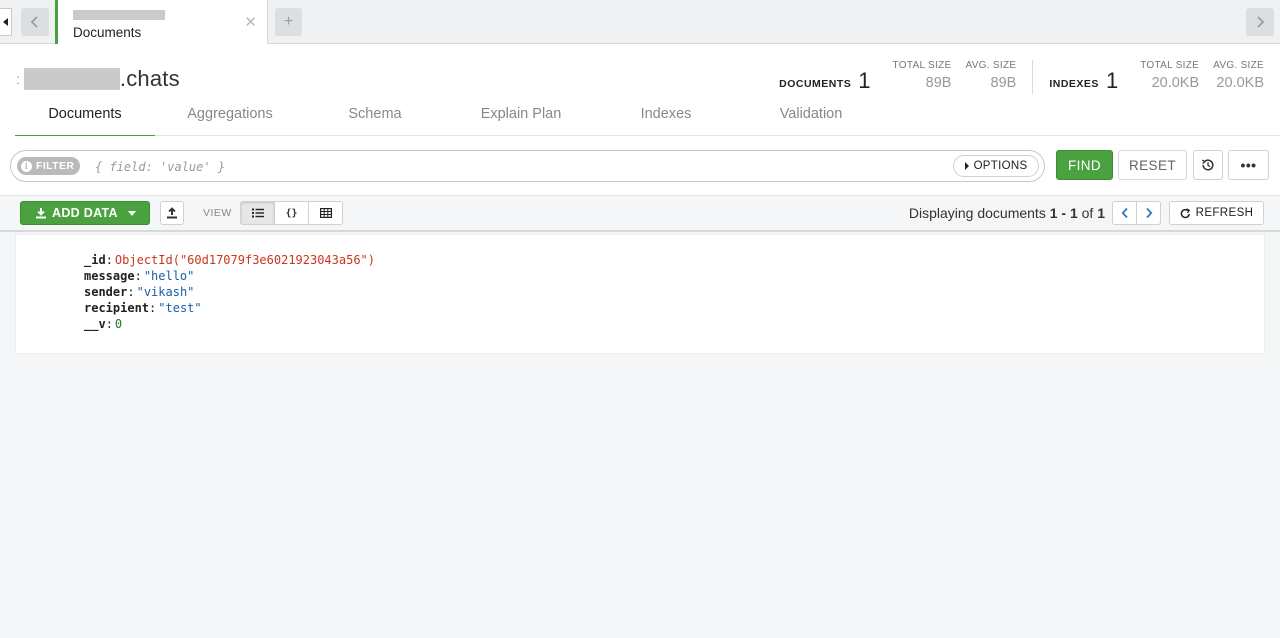  I want to click on field-value: "test", so click(180, 308).